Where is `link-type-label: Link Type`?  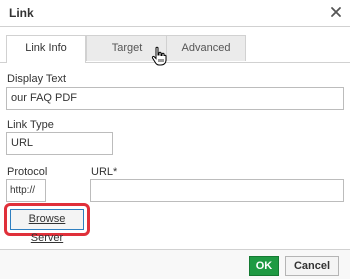 link-type-label: Link Type is located at coordinates (30, 125).